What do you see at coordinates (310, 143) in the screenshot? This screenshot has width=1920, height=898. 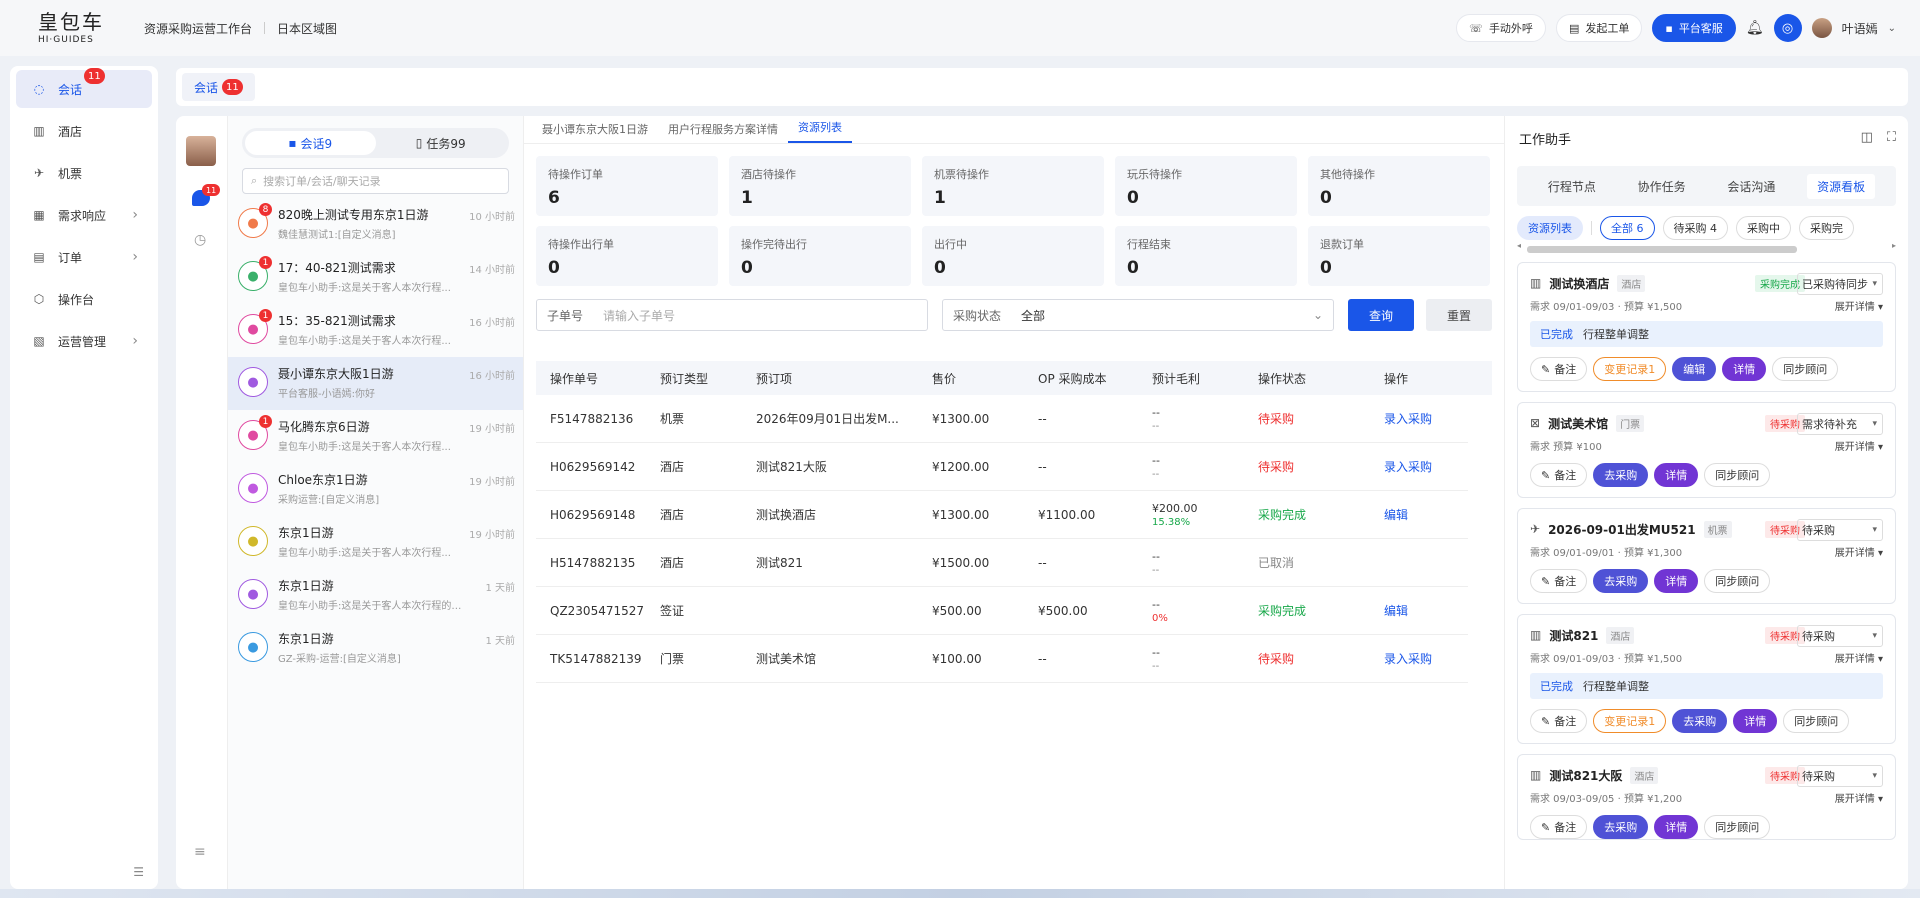 I see `seg-chat: ▪ 会话9` at bounding box center [310, 143].